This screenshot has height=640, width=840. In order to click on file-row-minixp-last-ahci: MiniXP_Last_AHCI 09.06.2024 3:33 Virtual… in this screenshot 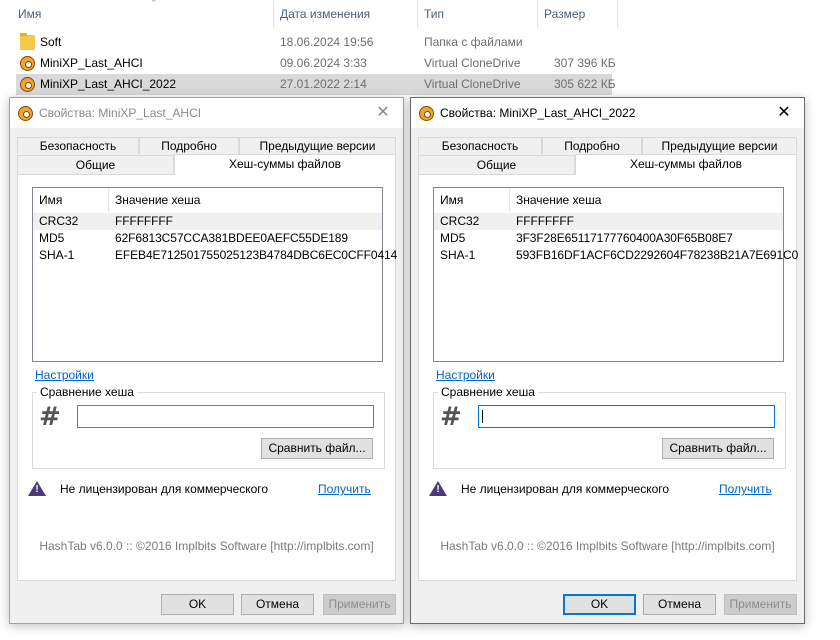, I will do `click(316, 63)`.